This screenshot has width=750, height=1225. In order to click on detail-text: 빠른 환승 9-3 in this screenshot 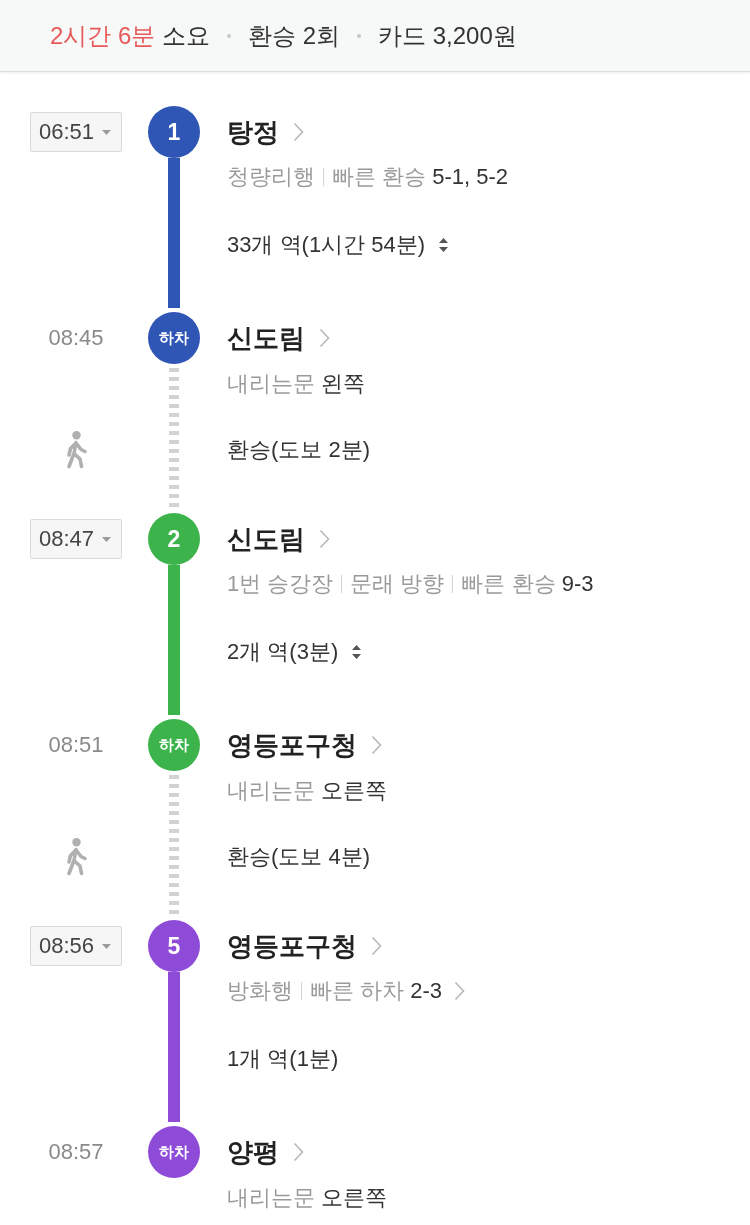, I will do `click(527, 584)`.